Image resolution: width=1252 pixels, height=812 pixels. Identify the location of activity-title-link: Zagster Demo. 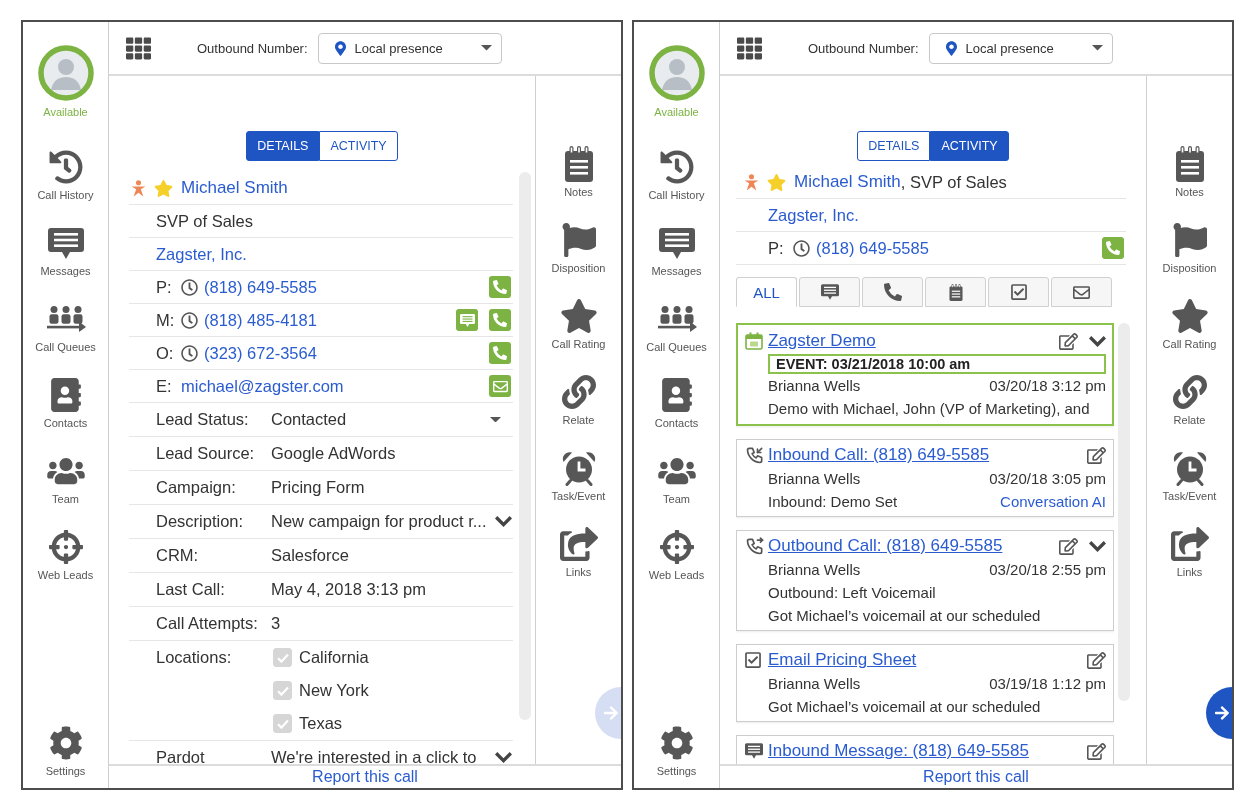
(822, 341).